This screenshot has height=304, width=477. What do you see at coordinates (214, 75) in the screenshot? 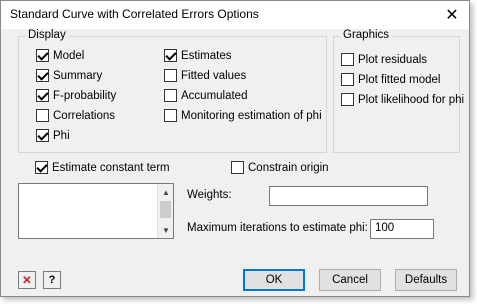
I see `display-fitted-label: Fitted values` at bounding box center [214, 75].